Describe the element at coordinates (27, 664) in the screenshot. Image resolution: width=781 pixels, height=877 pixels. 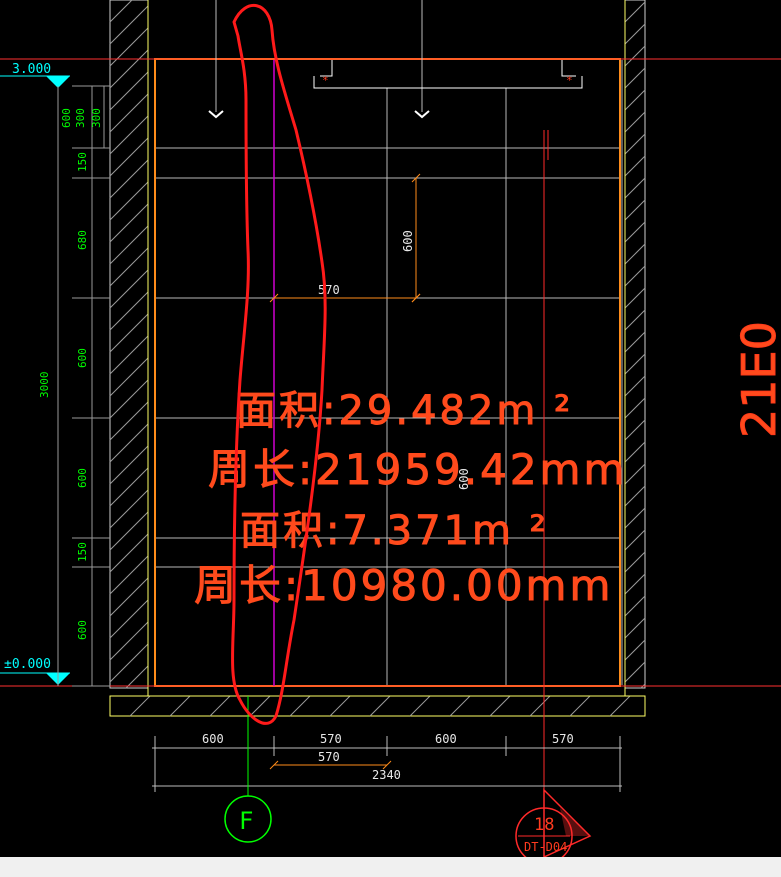
I see `svg-text: ±0.000` at that location.